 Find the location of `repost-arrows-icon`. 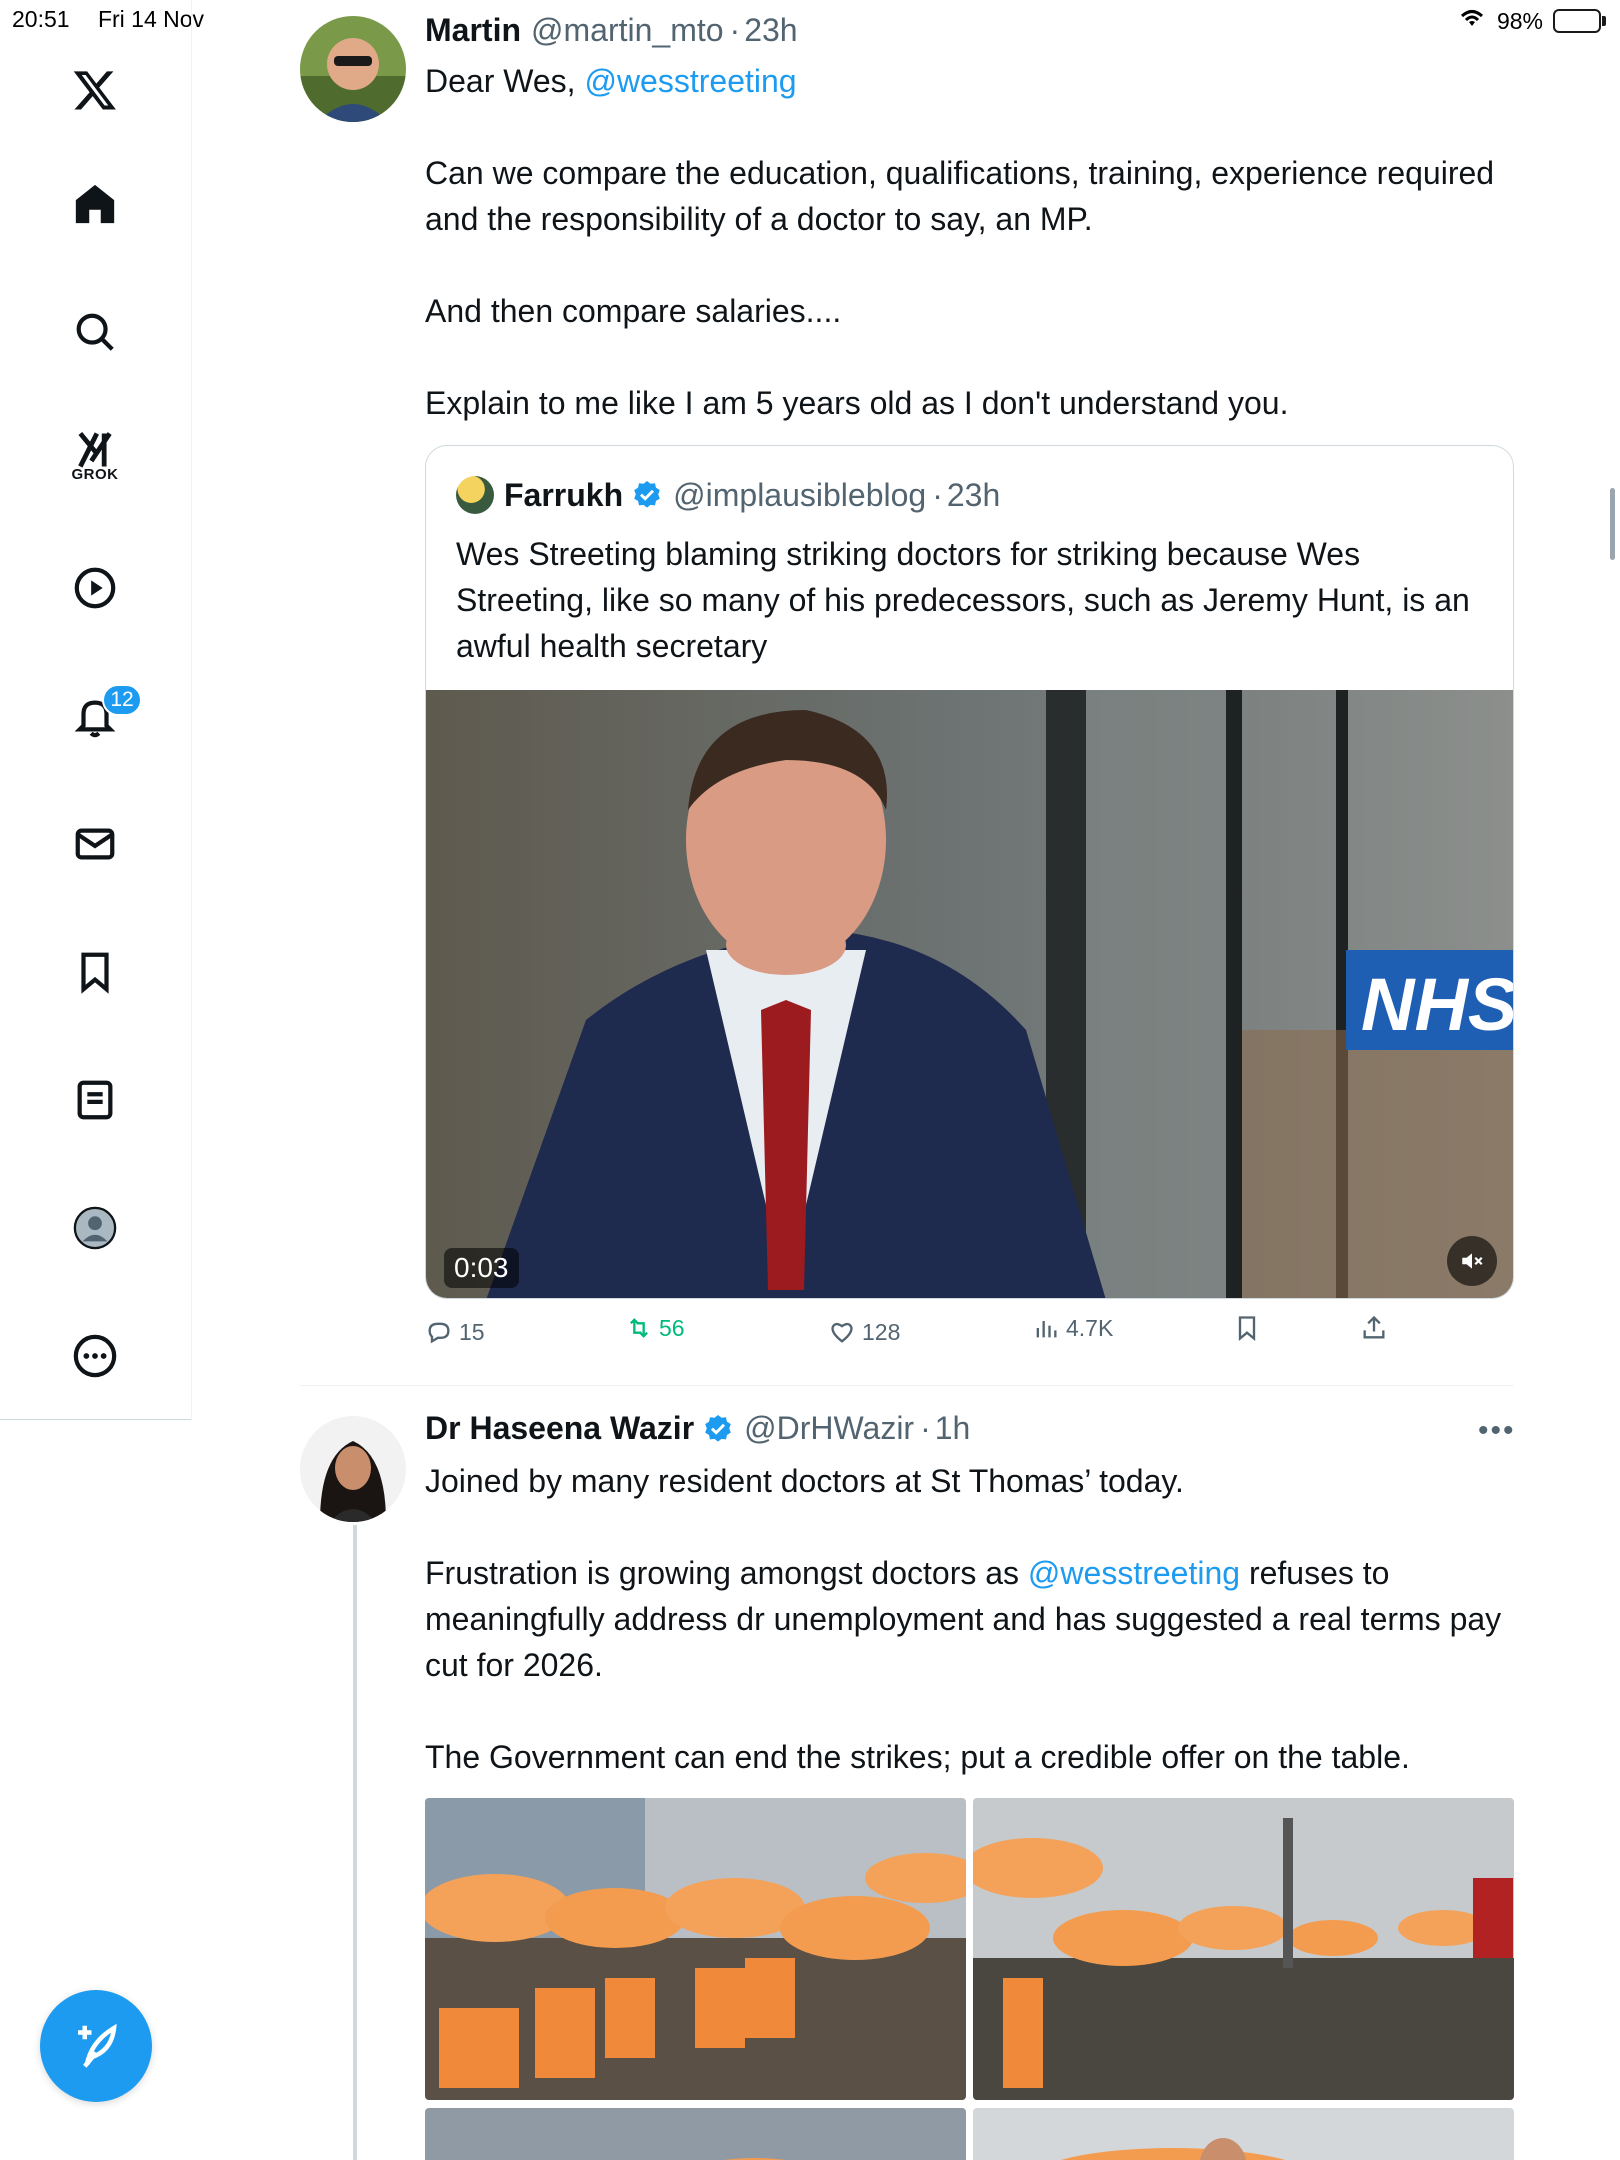

repost-arrows-icon is located at coordinates (639, 1328).